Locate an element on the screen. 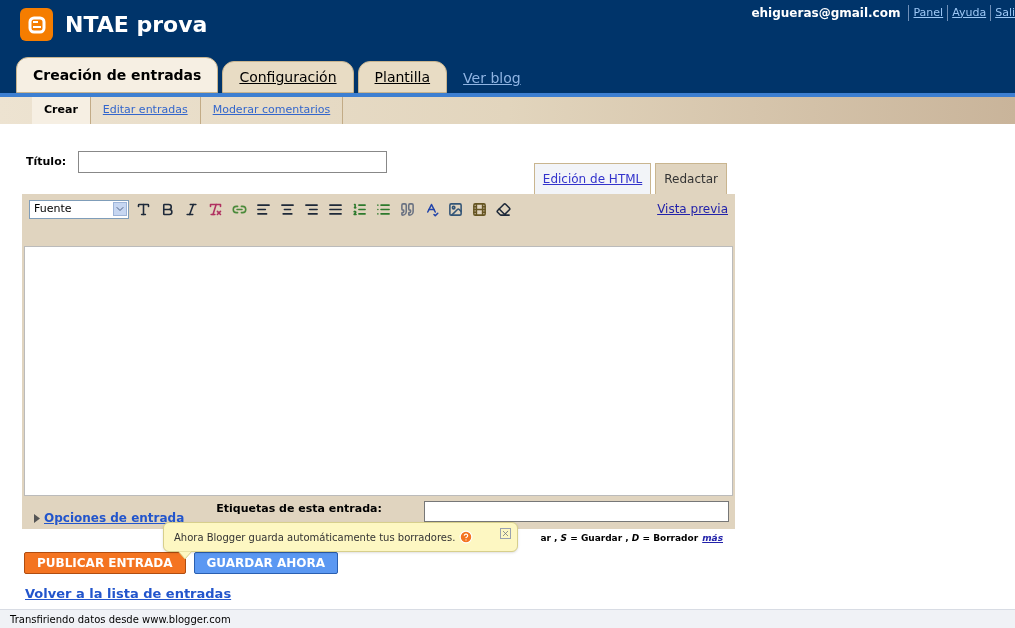 Image resolution: width=1015 pixels, height=628 pixels. nav-tab: Plantilla is located at coordinates (402, 77).